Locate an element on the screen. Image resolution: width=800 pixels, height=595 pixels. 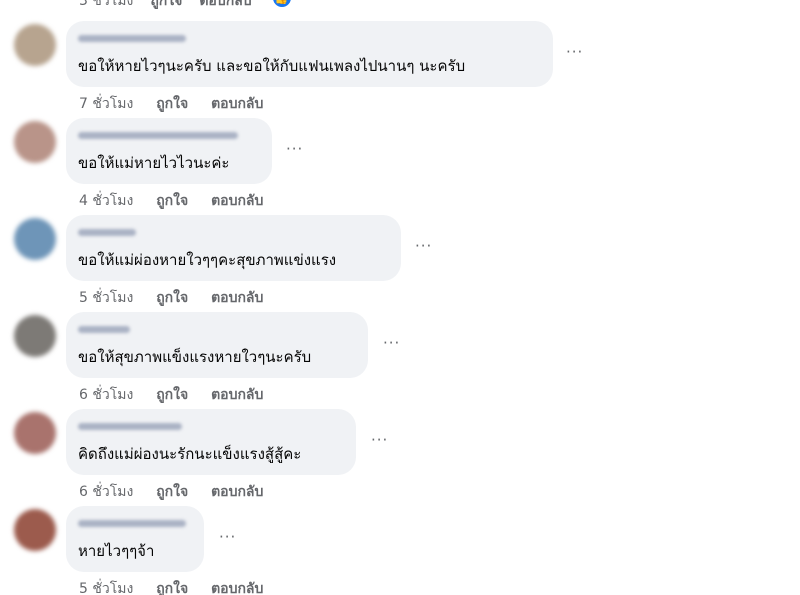
like-icon: 👍 is located at coordinates (281, 4).